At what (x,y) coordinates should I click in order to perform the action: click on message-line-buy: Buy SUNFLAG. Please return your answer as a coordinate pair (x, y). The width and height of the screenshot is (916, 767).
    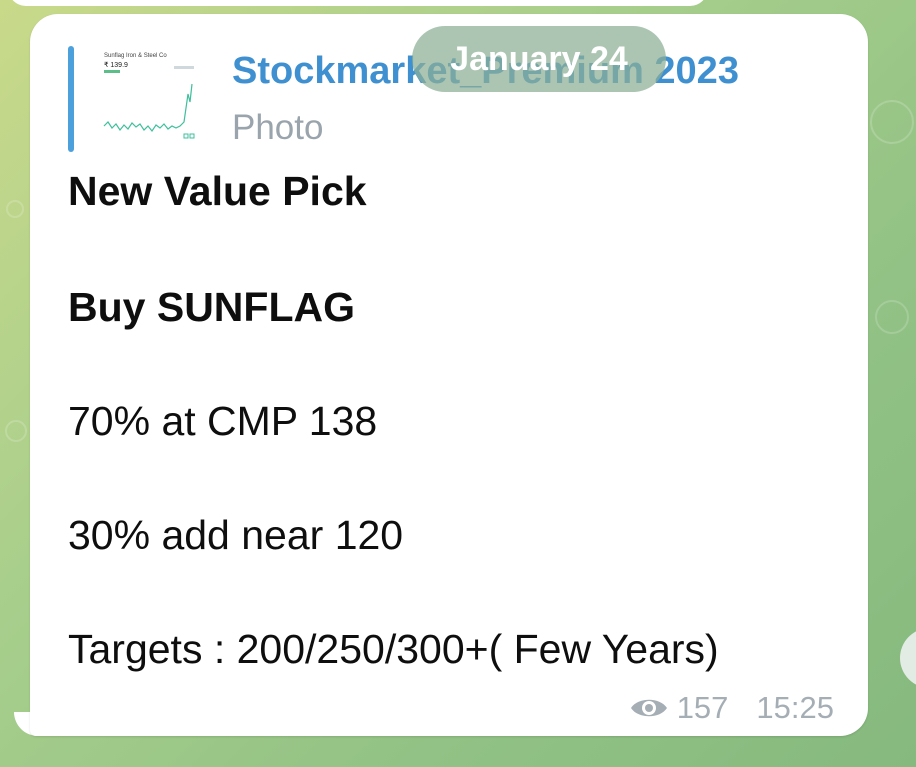
    Looking at the image, I should click on (211, 307).